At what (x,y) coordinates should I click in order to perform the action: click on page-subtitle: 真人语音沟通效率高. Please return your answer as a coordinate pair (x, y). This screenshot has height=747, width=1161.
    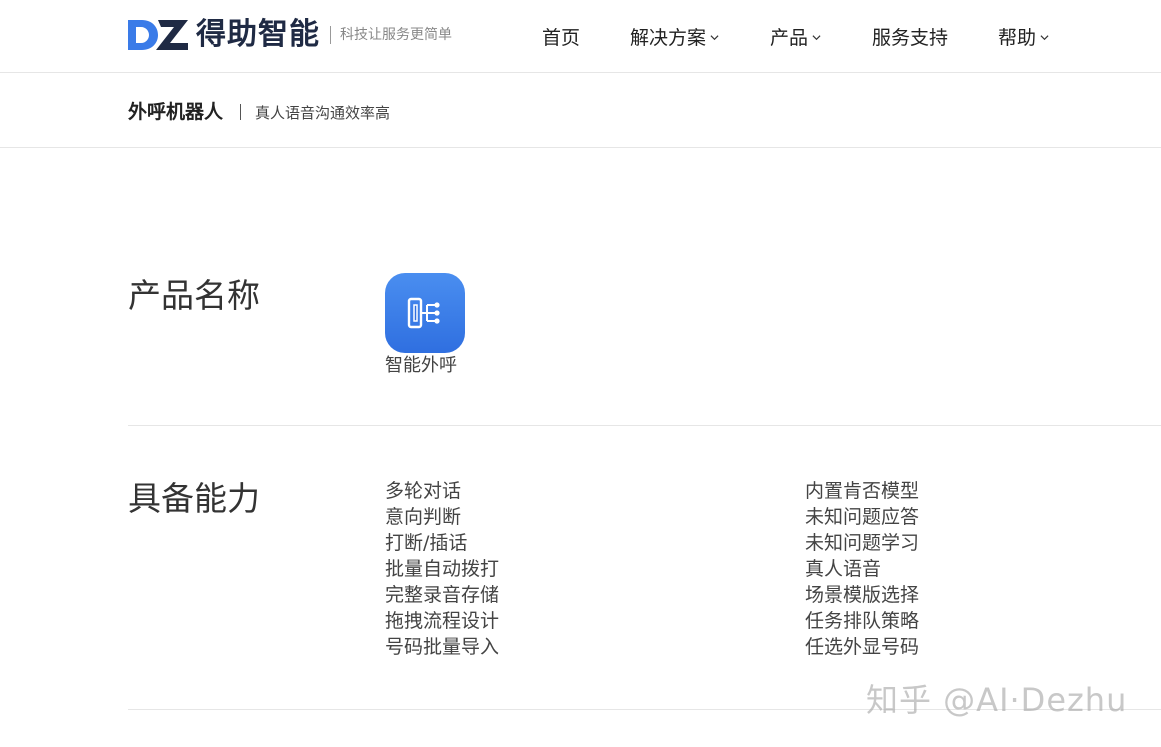
    Looking at the image, I should click on (323, 113).